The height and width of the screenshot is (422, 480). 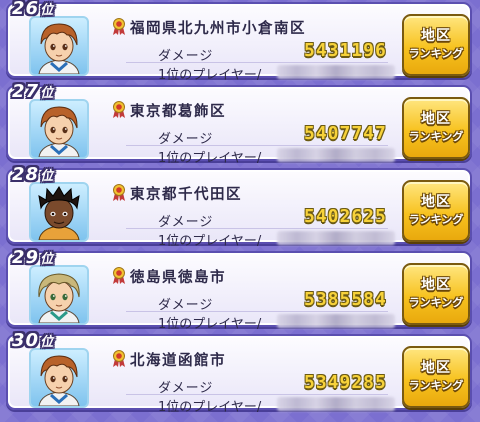 I want to click on damage-value: 5349285, so click(x=345, y=382).